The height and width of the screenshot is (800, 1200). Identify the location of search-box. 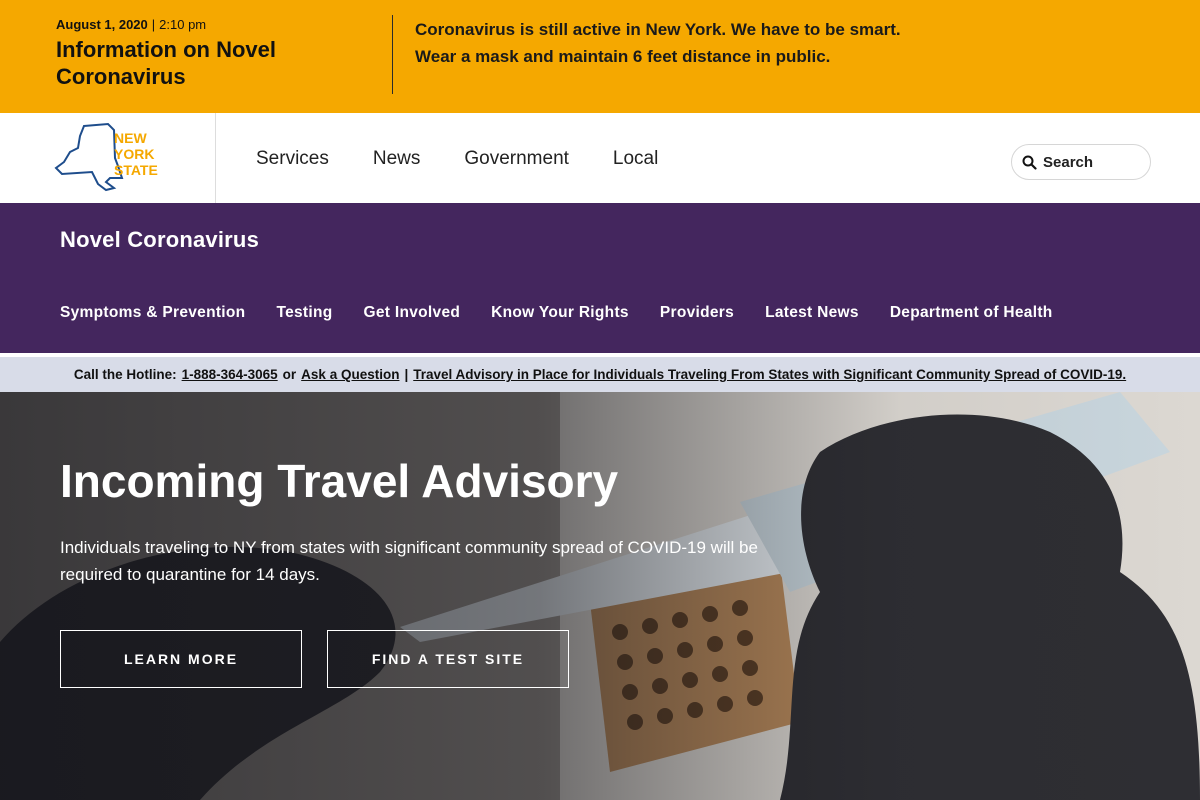
(1081, 162).